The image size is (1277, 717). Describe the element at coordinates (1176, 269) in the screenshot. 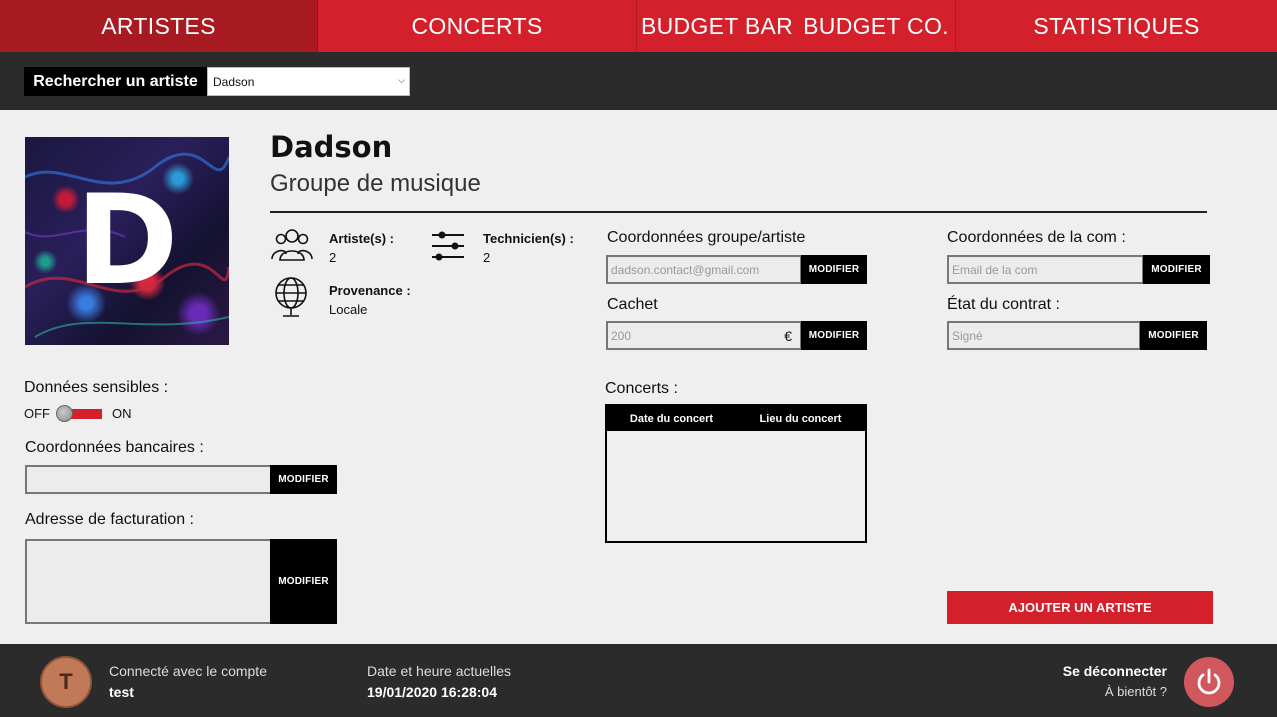

I see `modify-contact-com-button: MODIFIER` at that location.